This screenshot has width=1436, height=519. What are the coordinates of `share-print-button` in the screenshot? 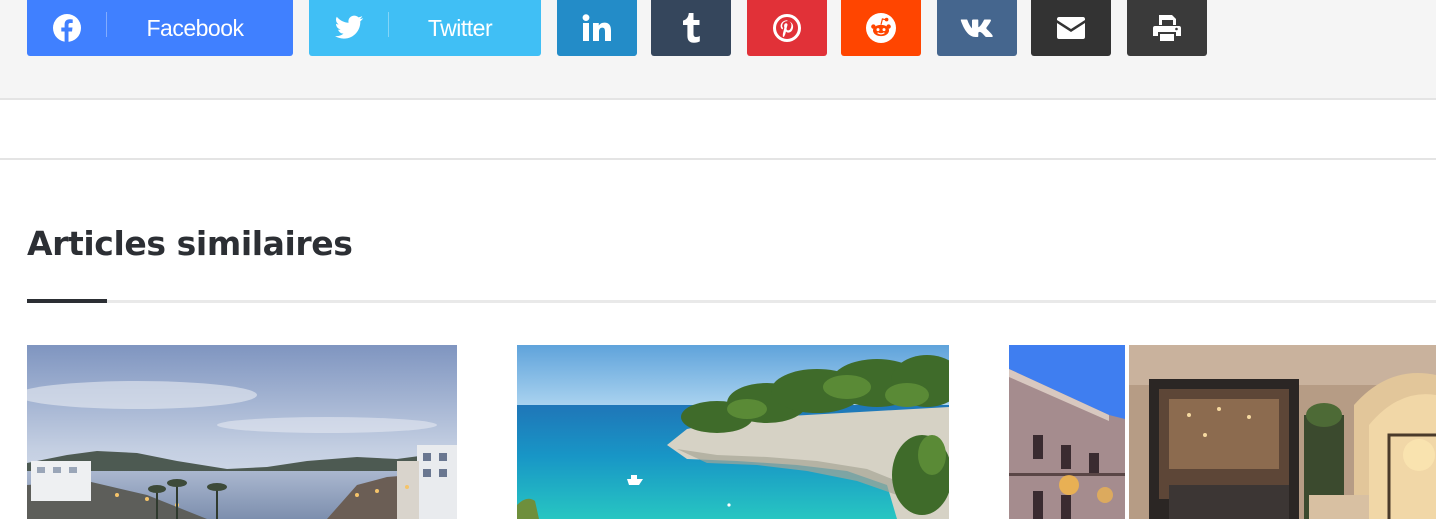 It's located at (1167, 28).